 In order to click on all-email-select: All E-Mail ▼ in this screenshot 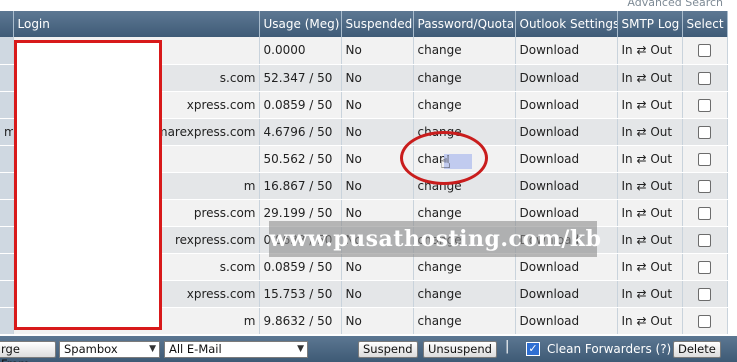, I will do `click(236, 349)`.